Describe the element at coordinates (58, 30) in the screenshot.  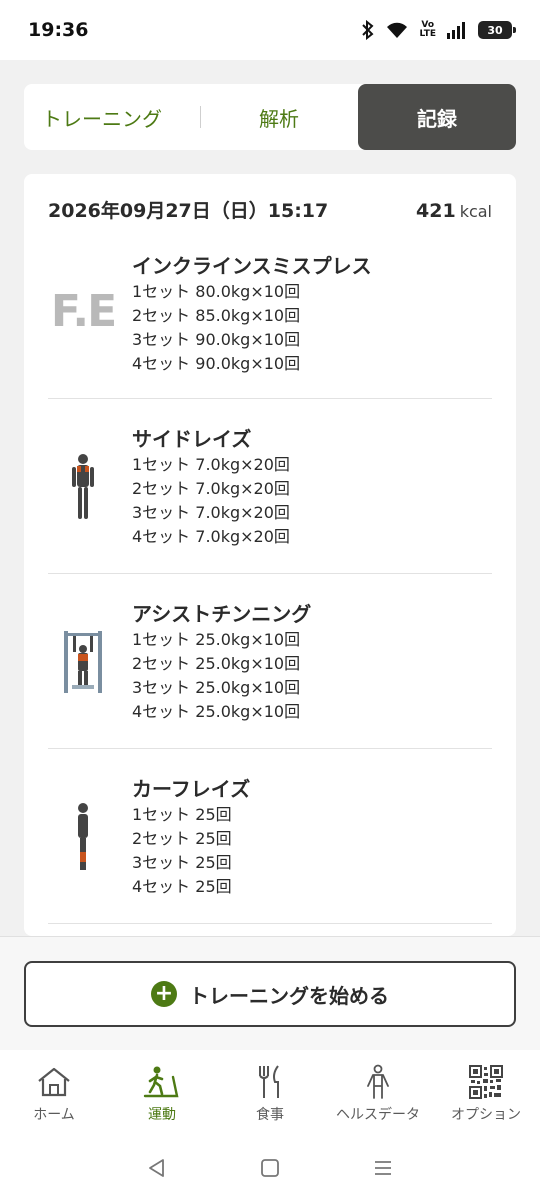
I see `status-time: 19:36` at that location.